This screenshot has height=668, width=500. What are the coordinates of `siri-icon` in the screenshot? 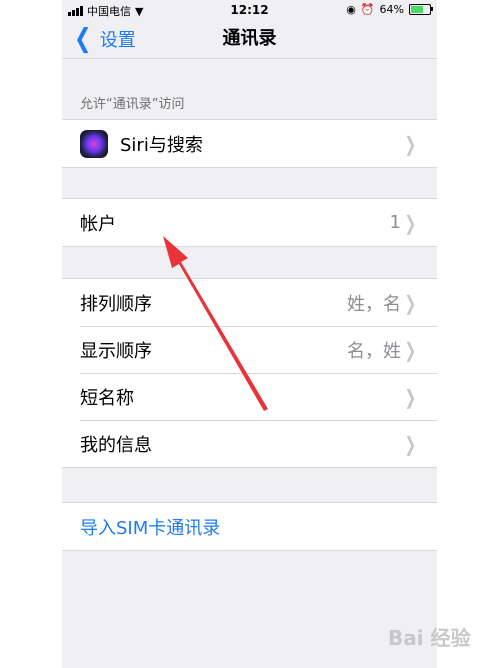 It's located at (94, 143).